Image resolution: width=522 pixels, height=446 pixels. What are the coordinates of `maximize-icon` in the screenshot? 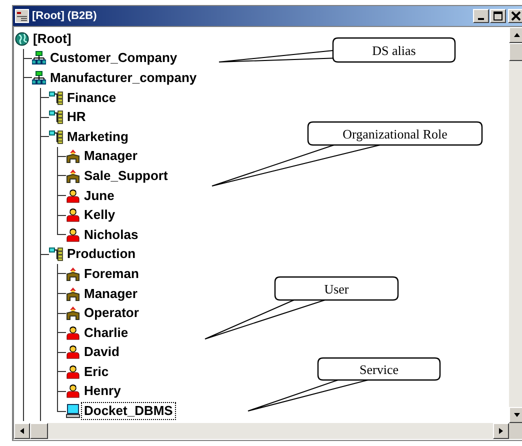 It's located at (498, 16).